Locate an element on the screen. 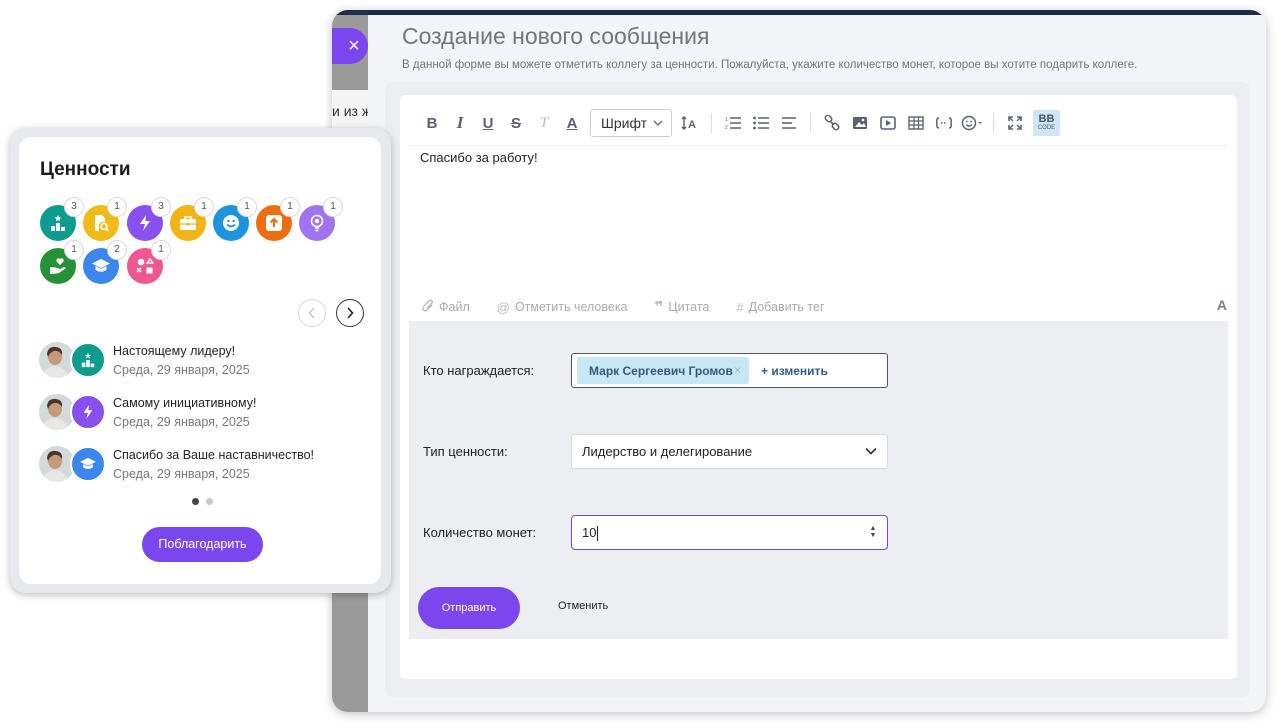 This screenshot has width=1279, height=725. close-icon: × is located at coordinates (354, 46).